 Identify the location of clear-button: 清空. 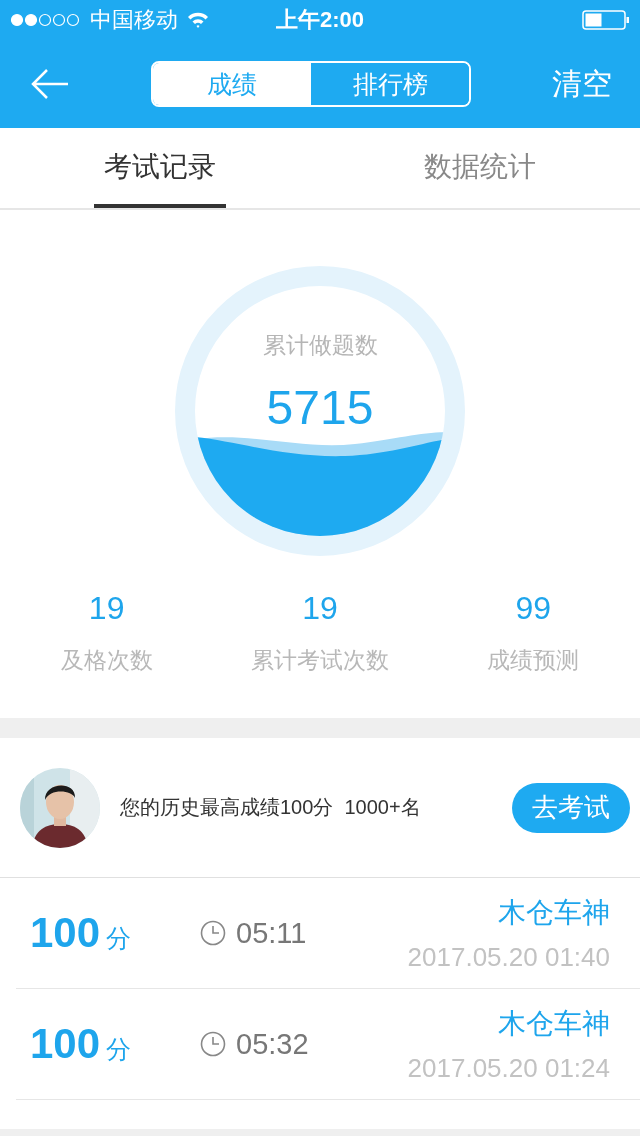
(582, 84).